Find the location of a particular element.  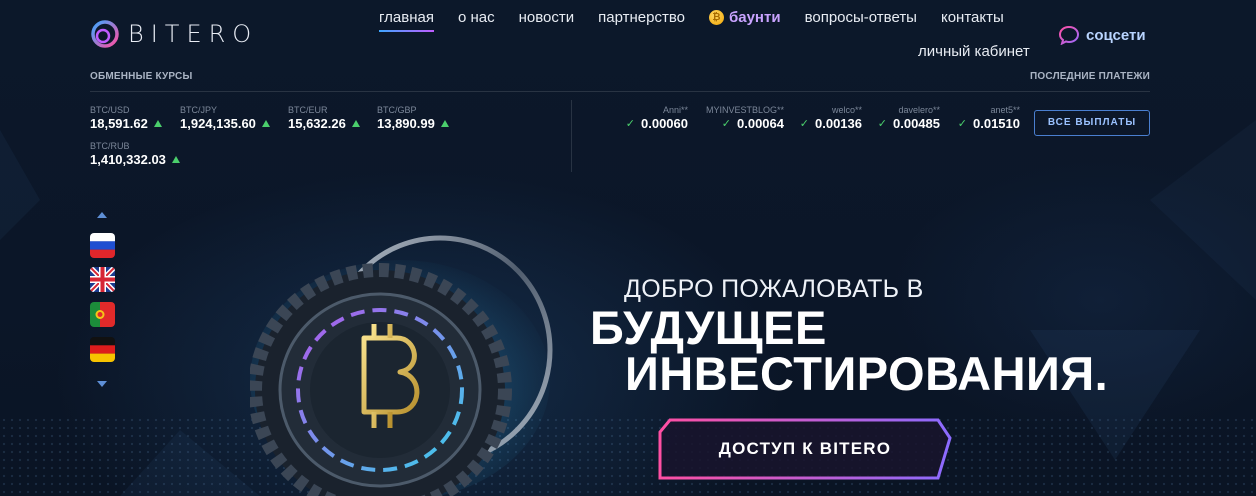

rate-value-row: 1,924,135.60 is located at coordinates (225, 123).